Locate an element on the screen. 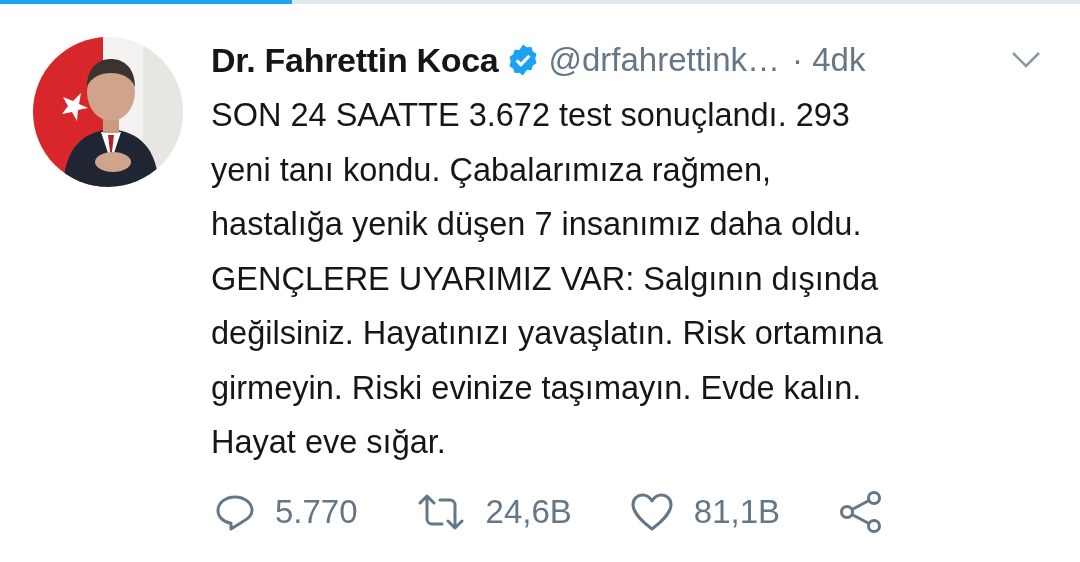  retweet-count: 24,6B is located at coordinates (528, 511).